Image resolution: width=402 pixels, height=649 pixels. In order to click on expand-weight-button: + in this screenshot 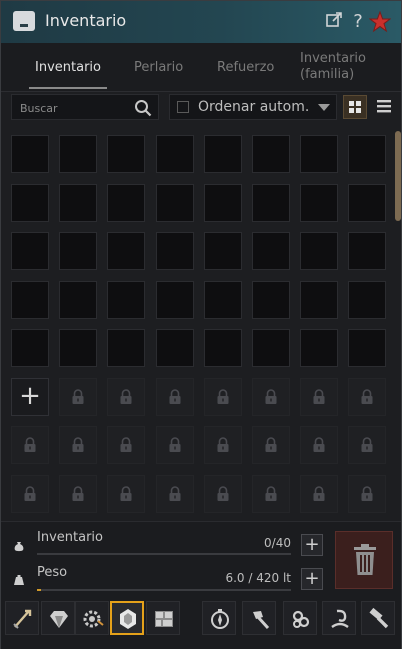, I will do `click(312, 579)`.